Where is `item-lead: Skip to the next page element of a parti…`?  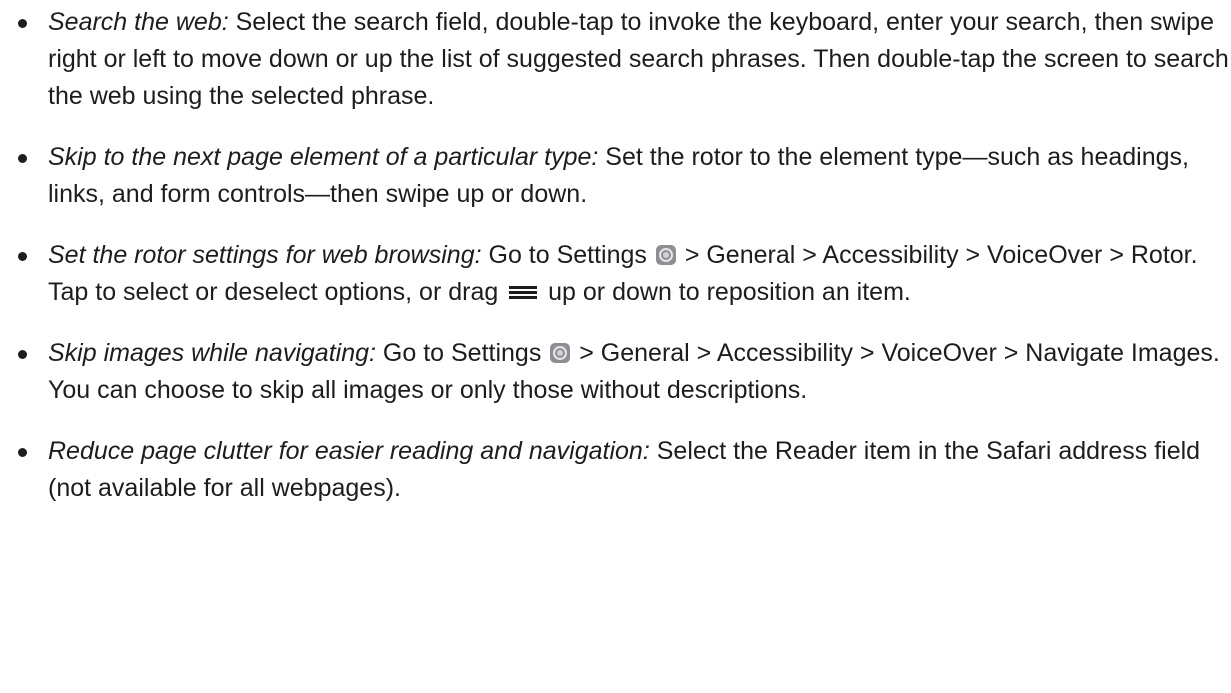
item-lead: Skip to the next page element of a parti… is located at coordinates (323, 157).